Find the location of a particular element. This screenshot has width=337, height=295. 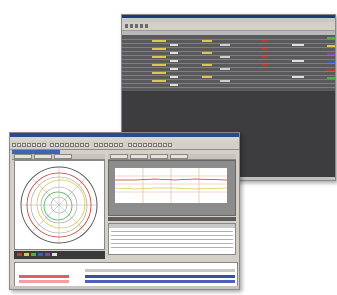

trend-plot is located at coordinates (171, 185).